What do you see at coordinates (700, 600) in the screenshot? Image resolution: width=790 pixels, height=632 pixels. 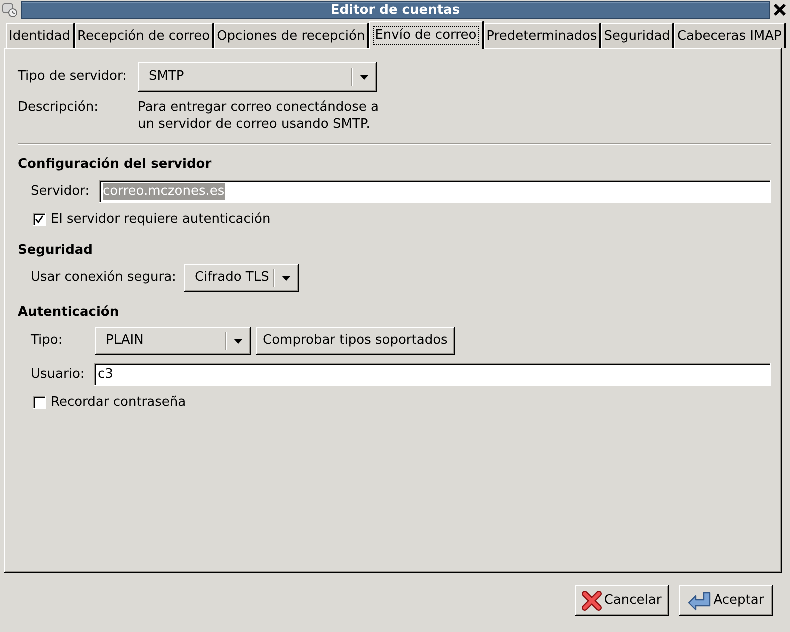 I see `return-arrow-icon` at bounding box center [700, 600].